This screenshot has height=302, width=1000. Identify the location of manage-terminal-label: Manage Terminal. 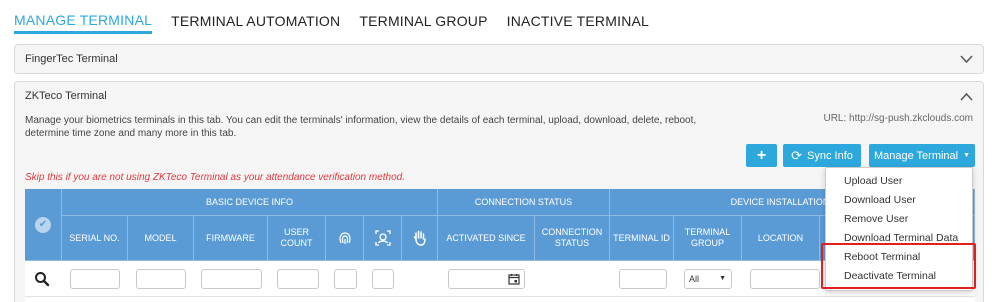
(916, 155).